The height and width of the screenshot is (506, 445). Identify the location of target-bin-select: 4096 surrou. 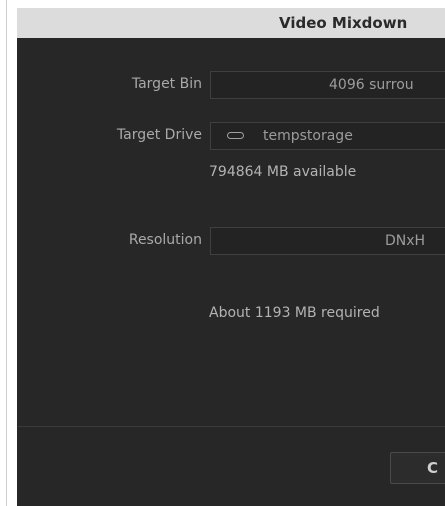
(327, 85).